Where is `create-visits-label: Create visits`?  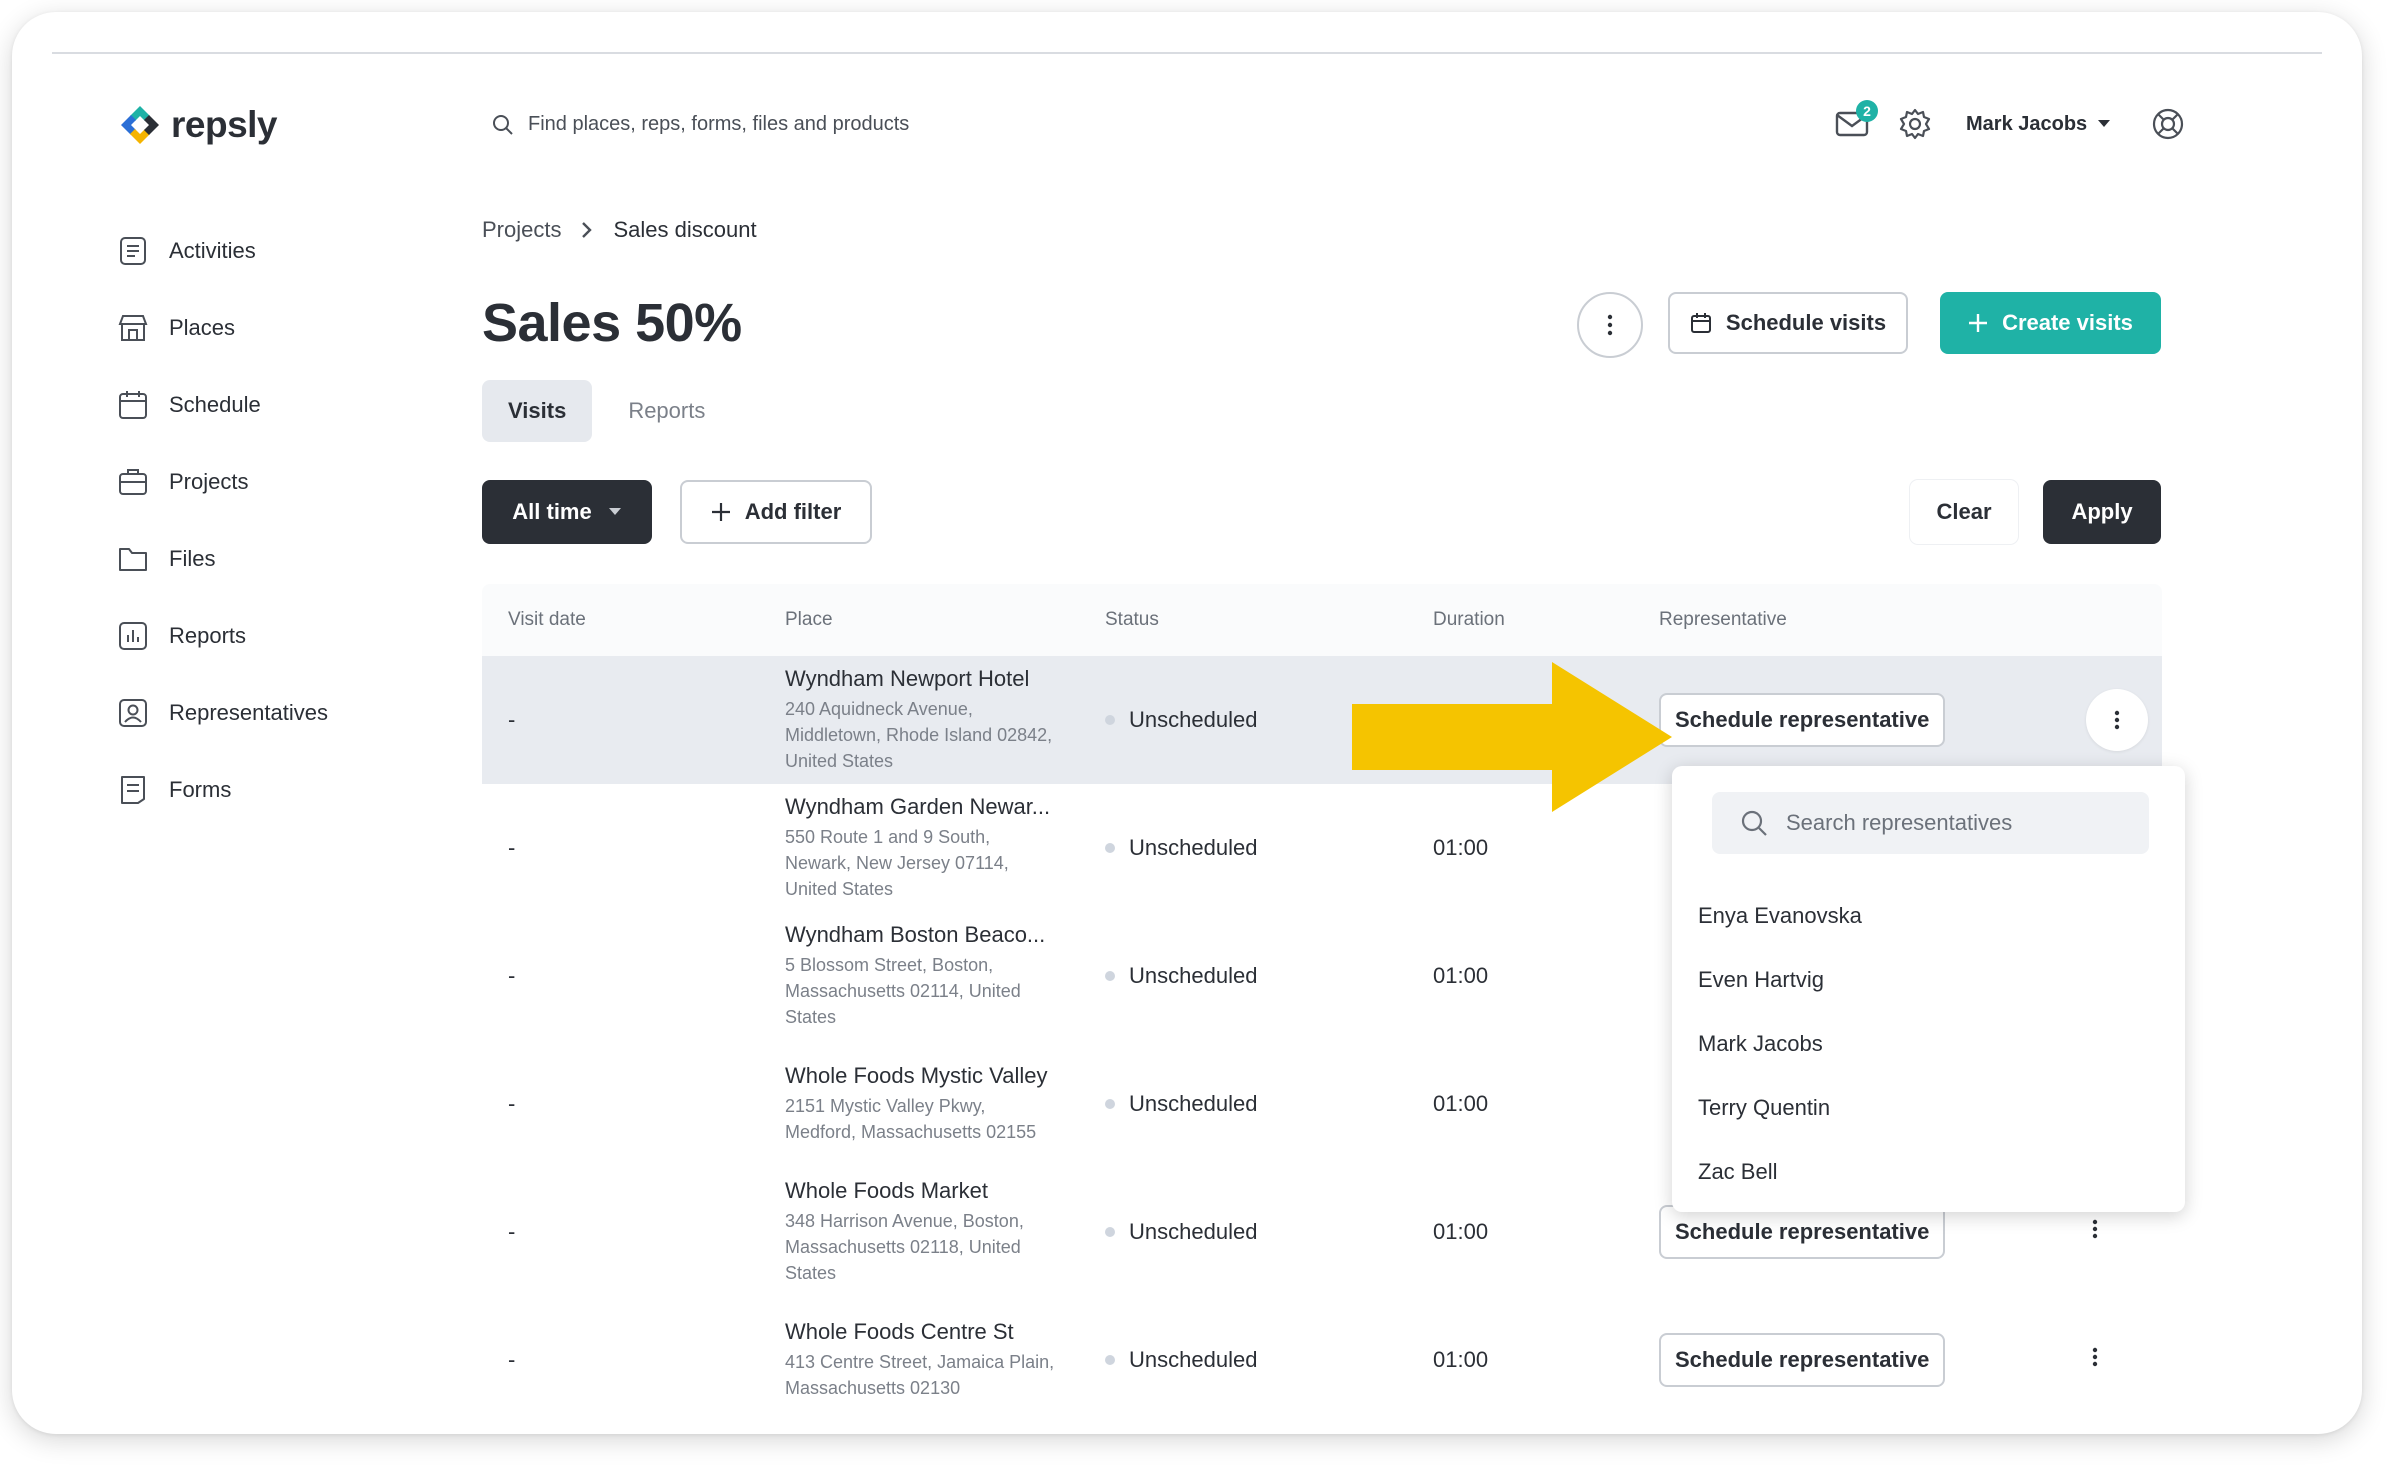
create-visits-label: Create visits is located at coordinates (2067, 322).